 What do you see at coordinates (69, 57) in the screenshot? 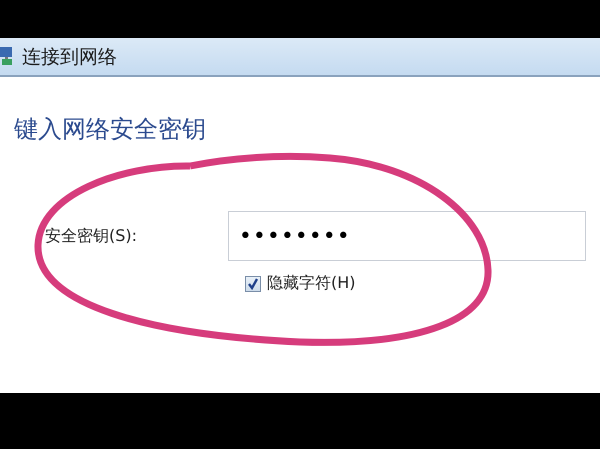
I see `window-title: 连接到网络` at bounding box center [69, 57].